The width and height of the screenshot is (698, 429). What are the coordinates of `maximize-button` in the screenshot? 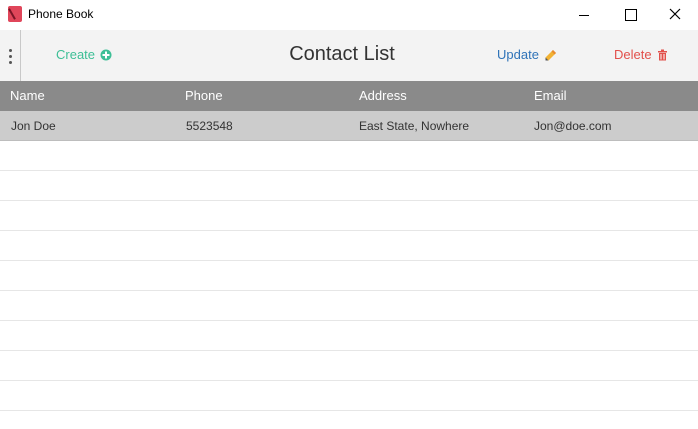 It's located at (630, 15).